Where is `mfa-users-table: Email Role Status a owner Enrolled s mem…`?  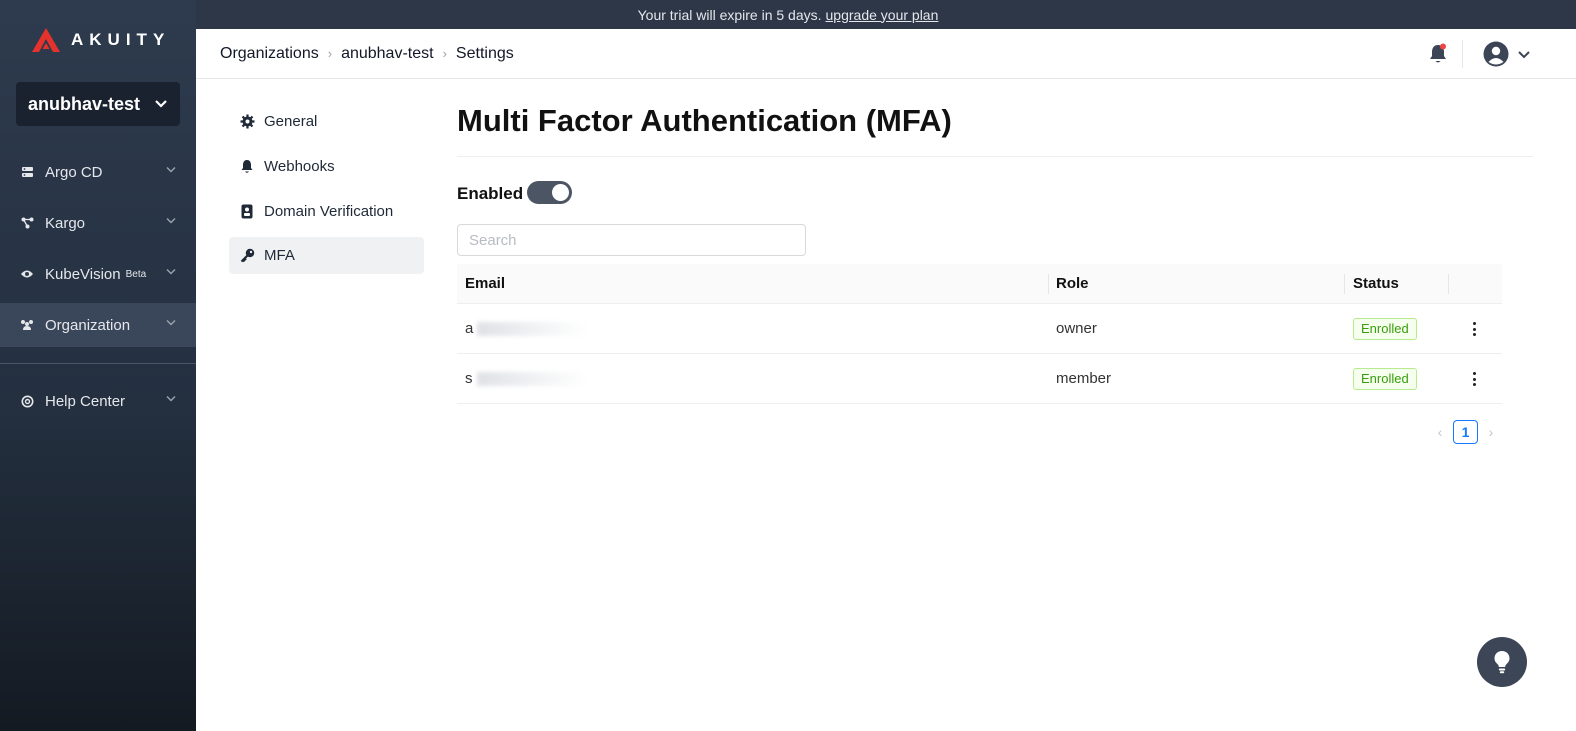
mfa-users-table: Email Role Status a owner Enrolled s mem… is located at coordinates (979, 334).